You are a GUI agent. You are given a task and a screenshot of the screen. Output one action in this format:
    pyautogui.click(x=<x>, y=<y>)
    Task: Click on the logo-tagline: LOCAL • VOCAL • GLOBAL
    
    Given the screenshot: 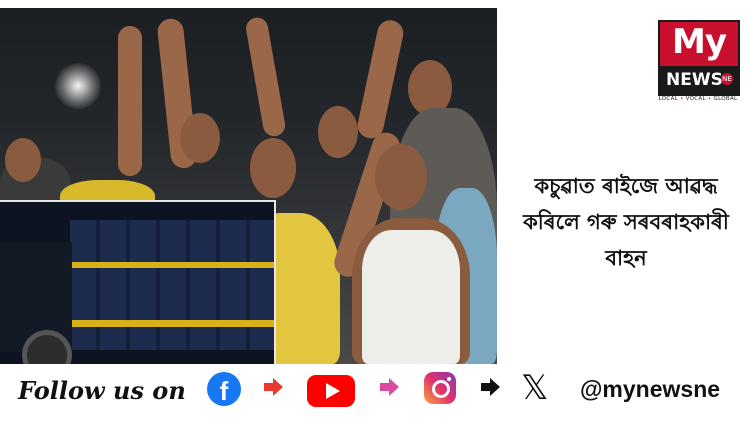 What is the action you would take?
    pyautogui.click(x=698, y=99)
    